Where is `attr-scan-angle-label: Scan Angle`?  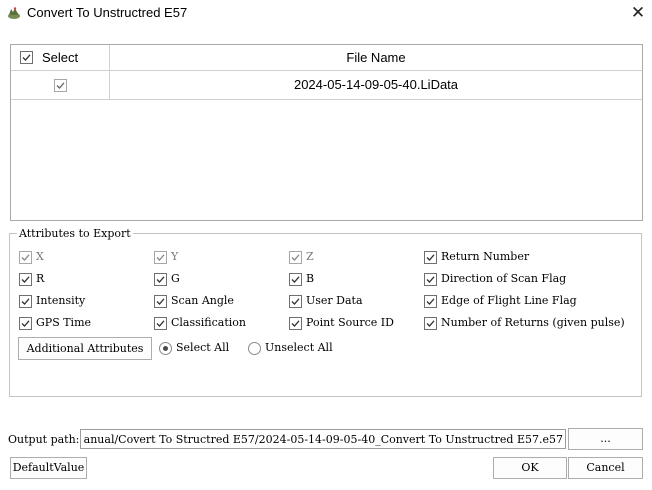
attr-scan-angle-label: Scan Angle is located at coordinates (202, 300).